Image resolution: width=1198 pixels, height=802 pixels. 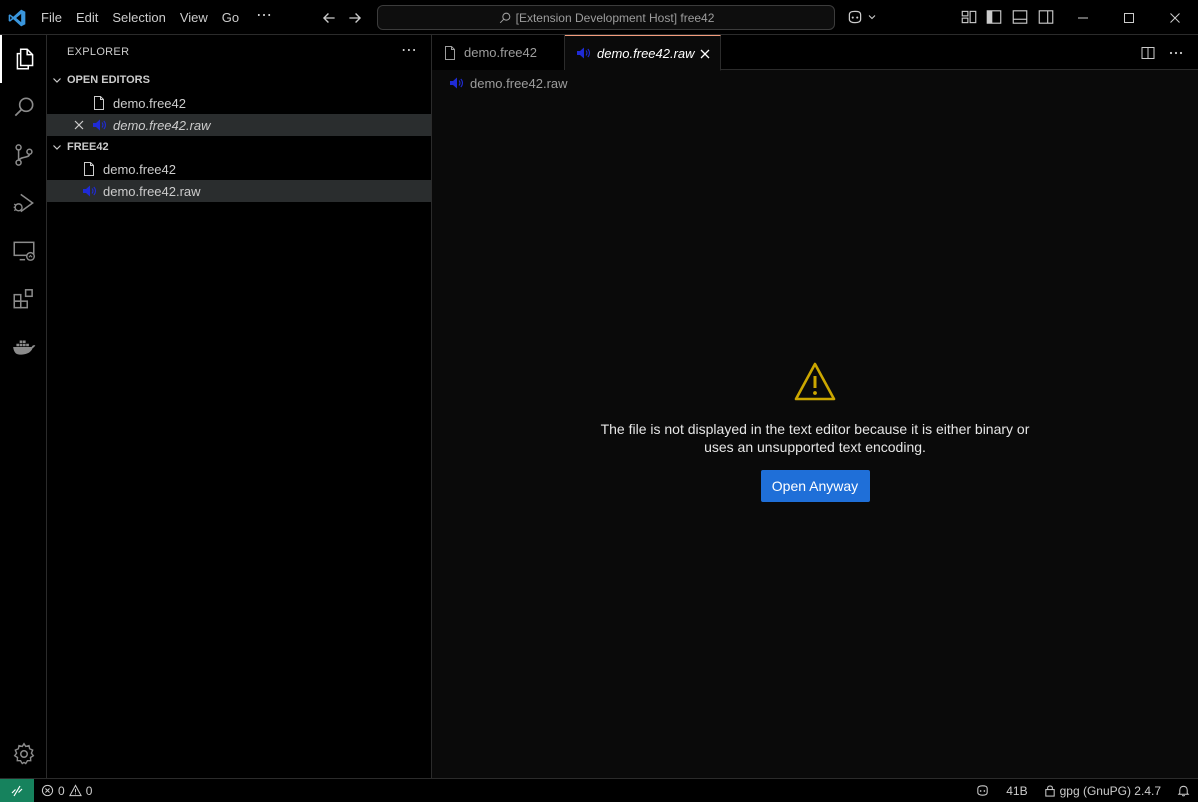 What do you see at coordinates (152, 191) in the screenshot?
I see `file-tree-label: demo.free42.raw` at bounding box center [152, 191].